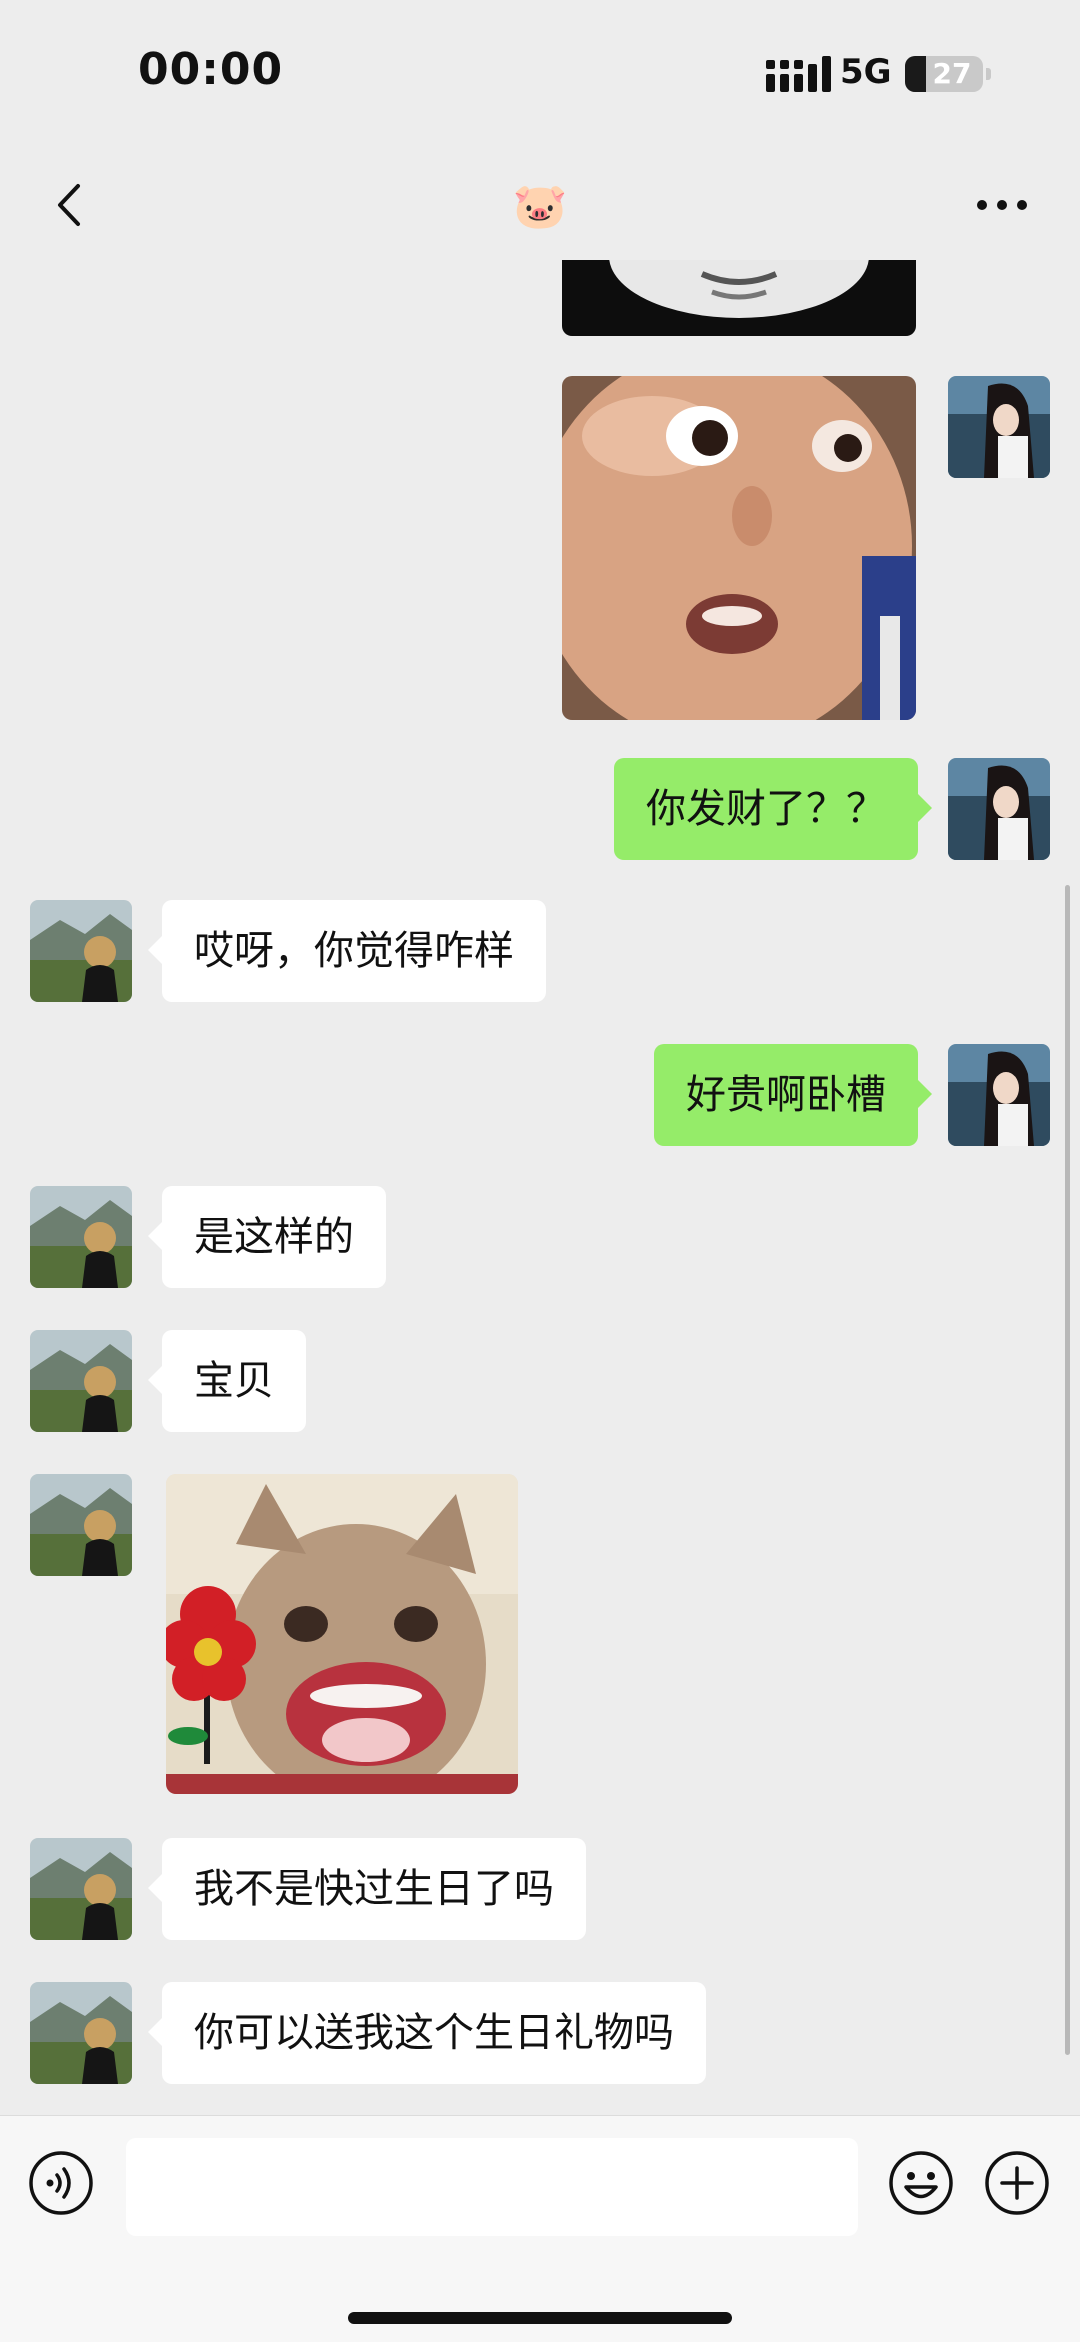 This screenshot has height=2342, width=1080. What do you see at coordinates (492, 2187) in the screenshot?
I see `message-input` at bounding box center [492, 2187].